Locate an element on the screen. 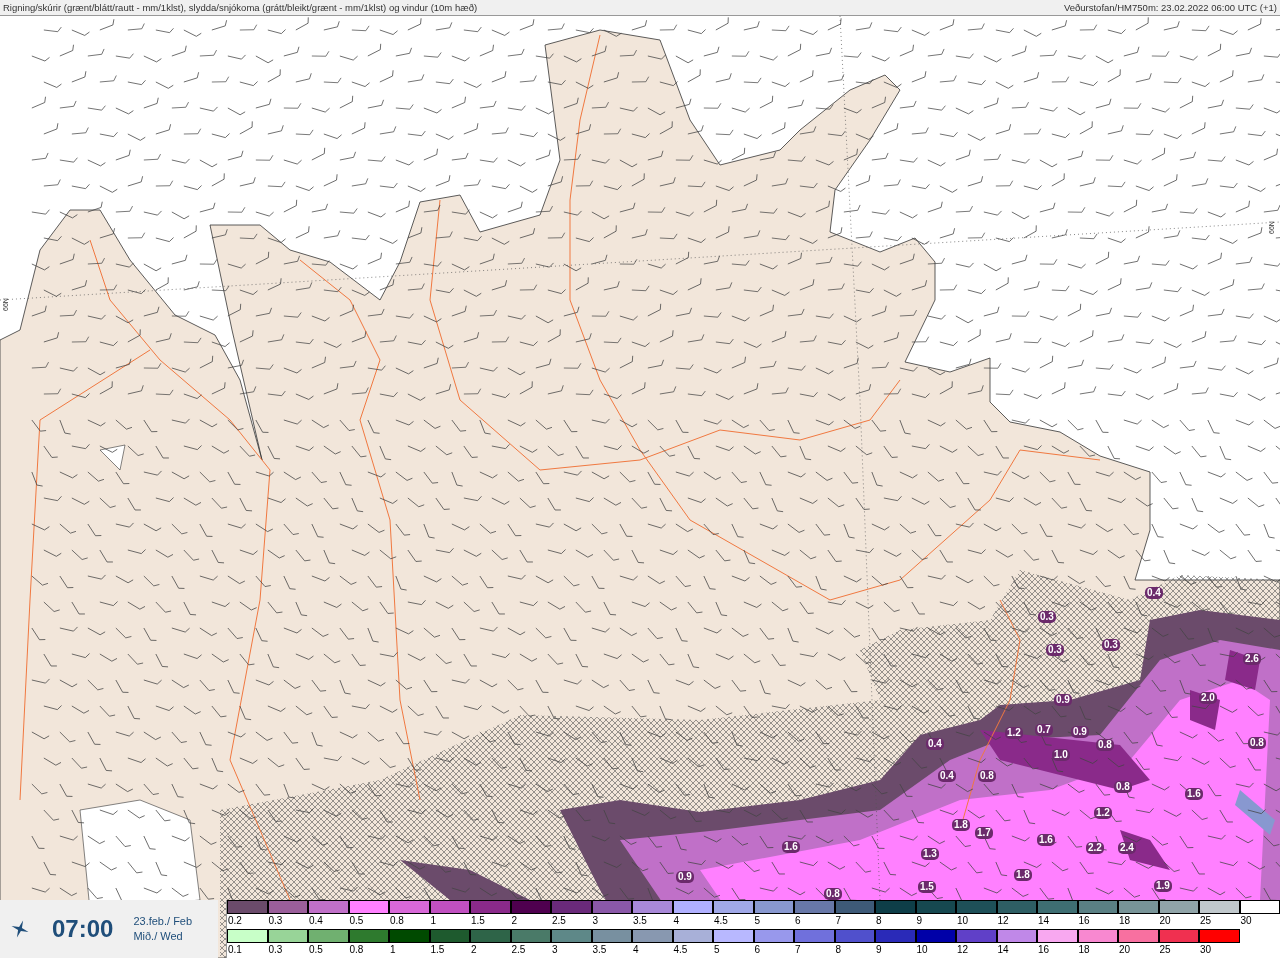  precipitation-value: 1.3 is located at coordinates (930, 854).